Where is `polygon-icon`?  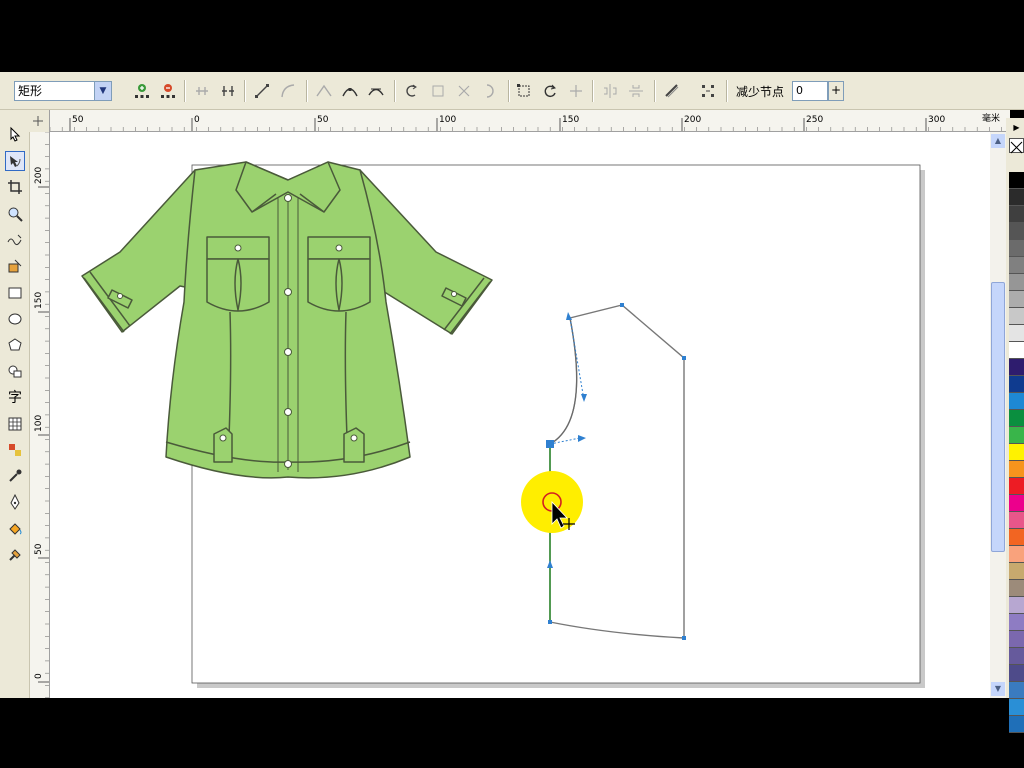
polygon-icon is located at coordinates (15, 344).